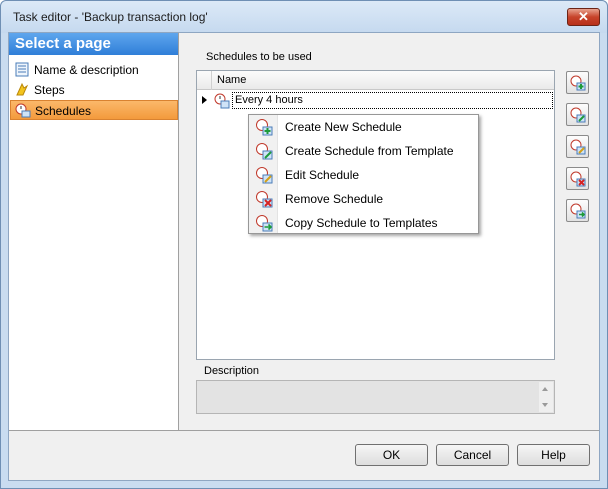 The width and height of the screenshot is (608, 489). What do you see at coordinates (375, 397) in the screenshot?
I see `description-field` at bounding box center [375, 397].